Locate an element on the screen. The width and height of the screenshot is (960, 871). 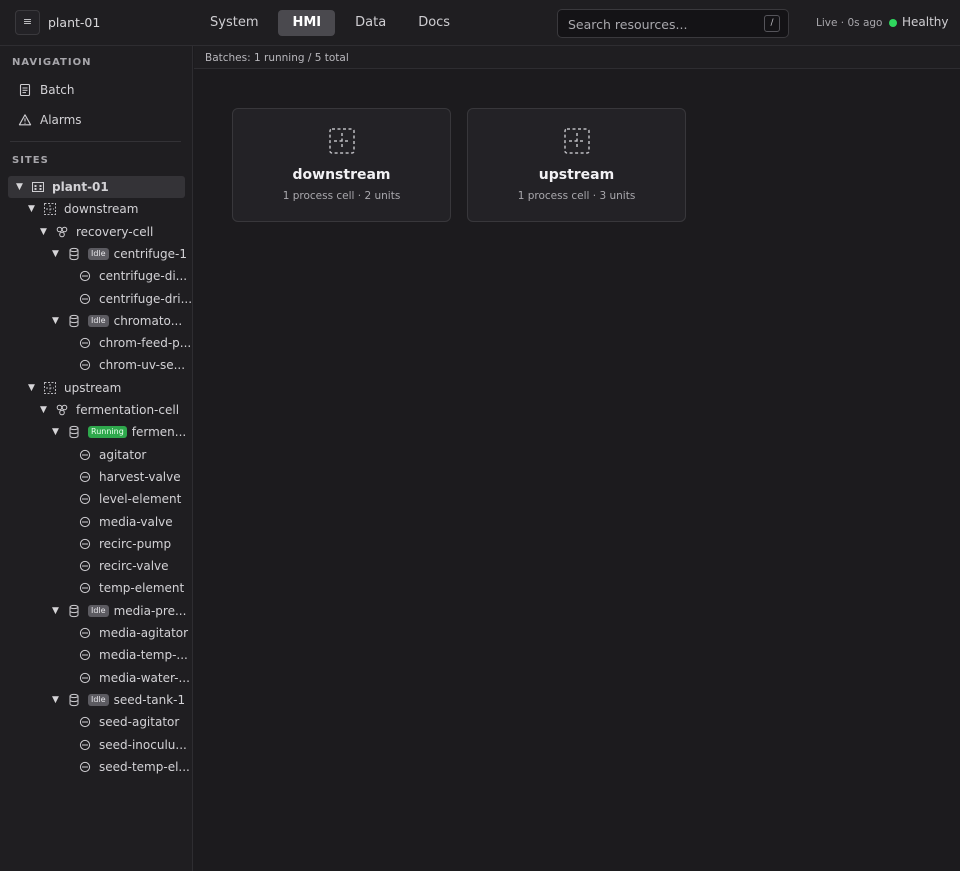
tree-item-cell: ▼ fermentation-cell is located at coordinates (109, 410).